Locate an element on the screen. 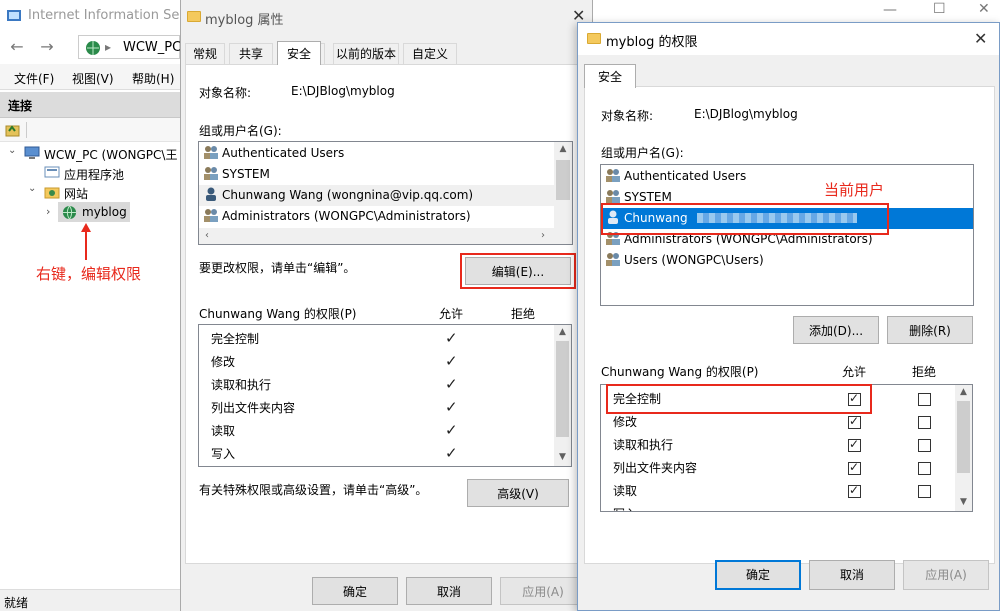 The image size is (1000, 611). iis-statusbar: 就绪 is located at coordinates (90, 600).